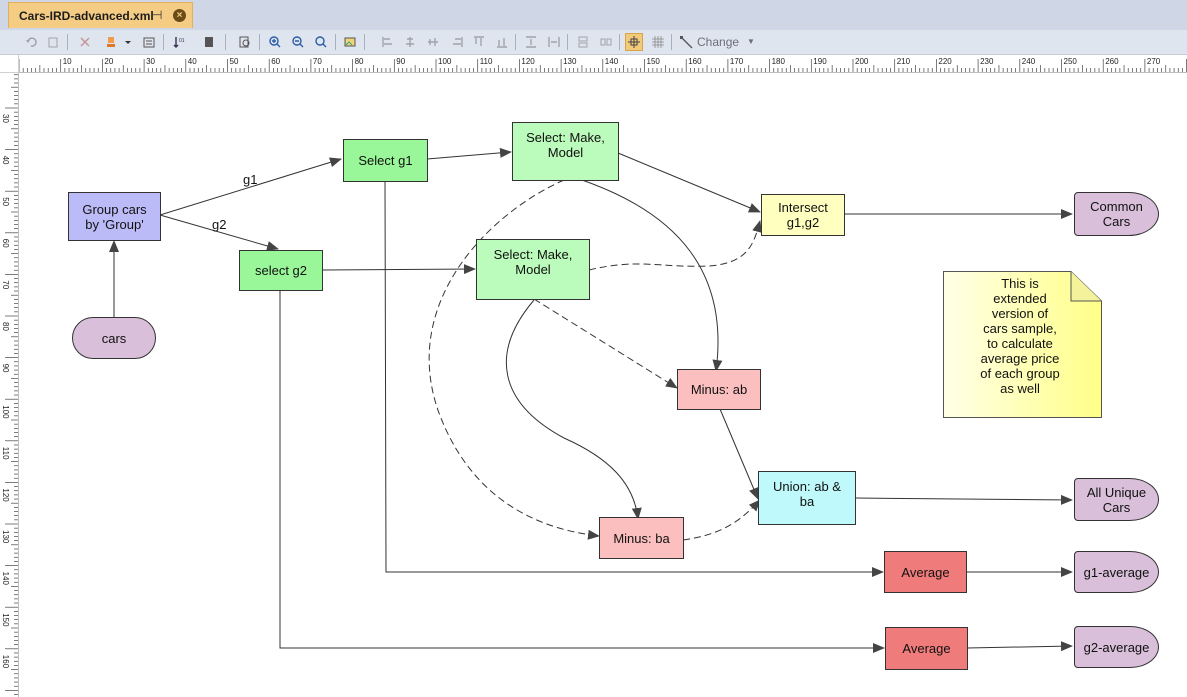  Describe the element at coordinates (1116, 499) in the screenshot. I see `all-unique-cars-output: All Unique Cars` at that location.